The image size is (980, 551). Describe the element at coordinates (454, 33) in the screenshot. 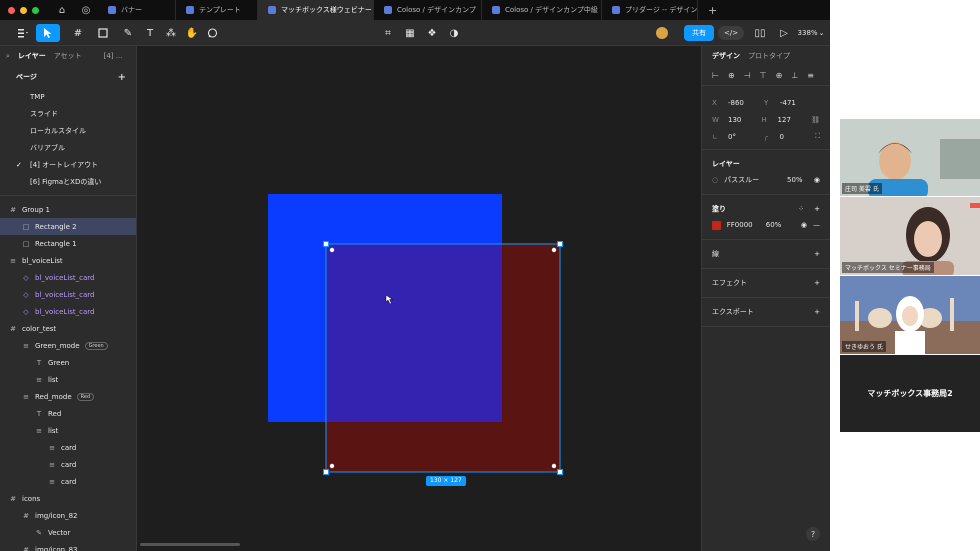

I see `contrast-icon: ◑` at that location.